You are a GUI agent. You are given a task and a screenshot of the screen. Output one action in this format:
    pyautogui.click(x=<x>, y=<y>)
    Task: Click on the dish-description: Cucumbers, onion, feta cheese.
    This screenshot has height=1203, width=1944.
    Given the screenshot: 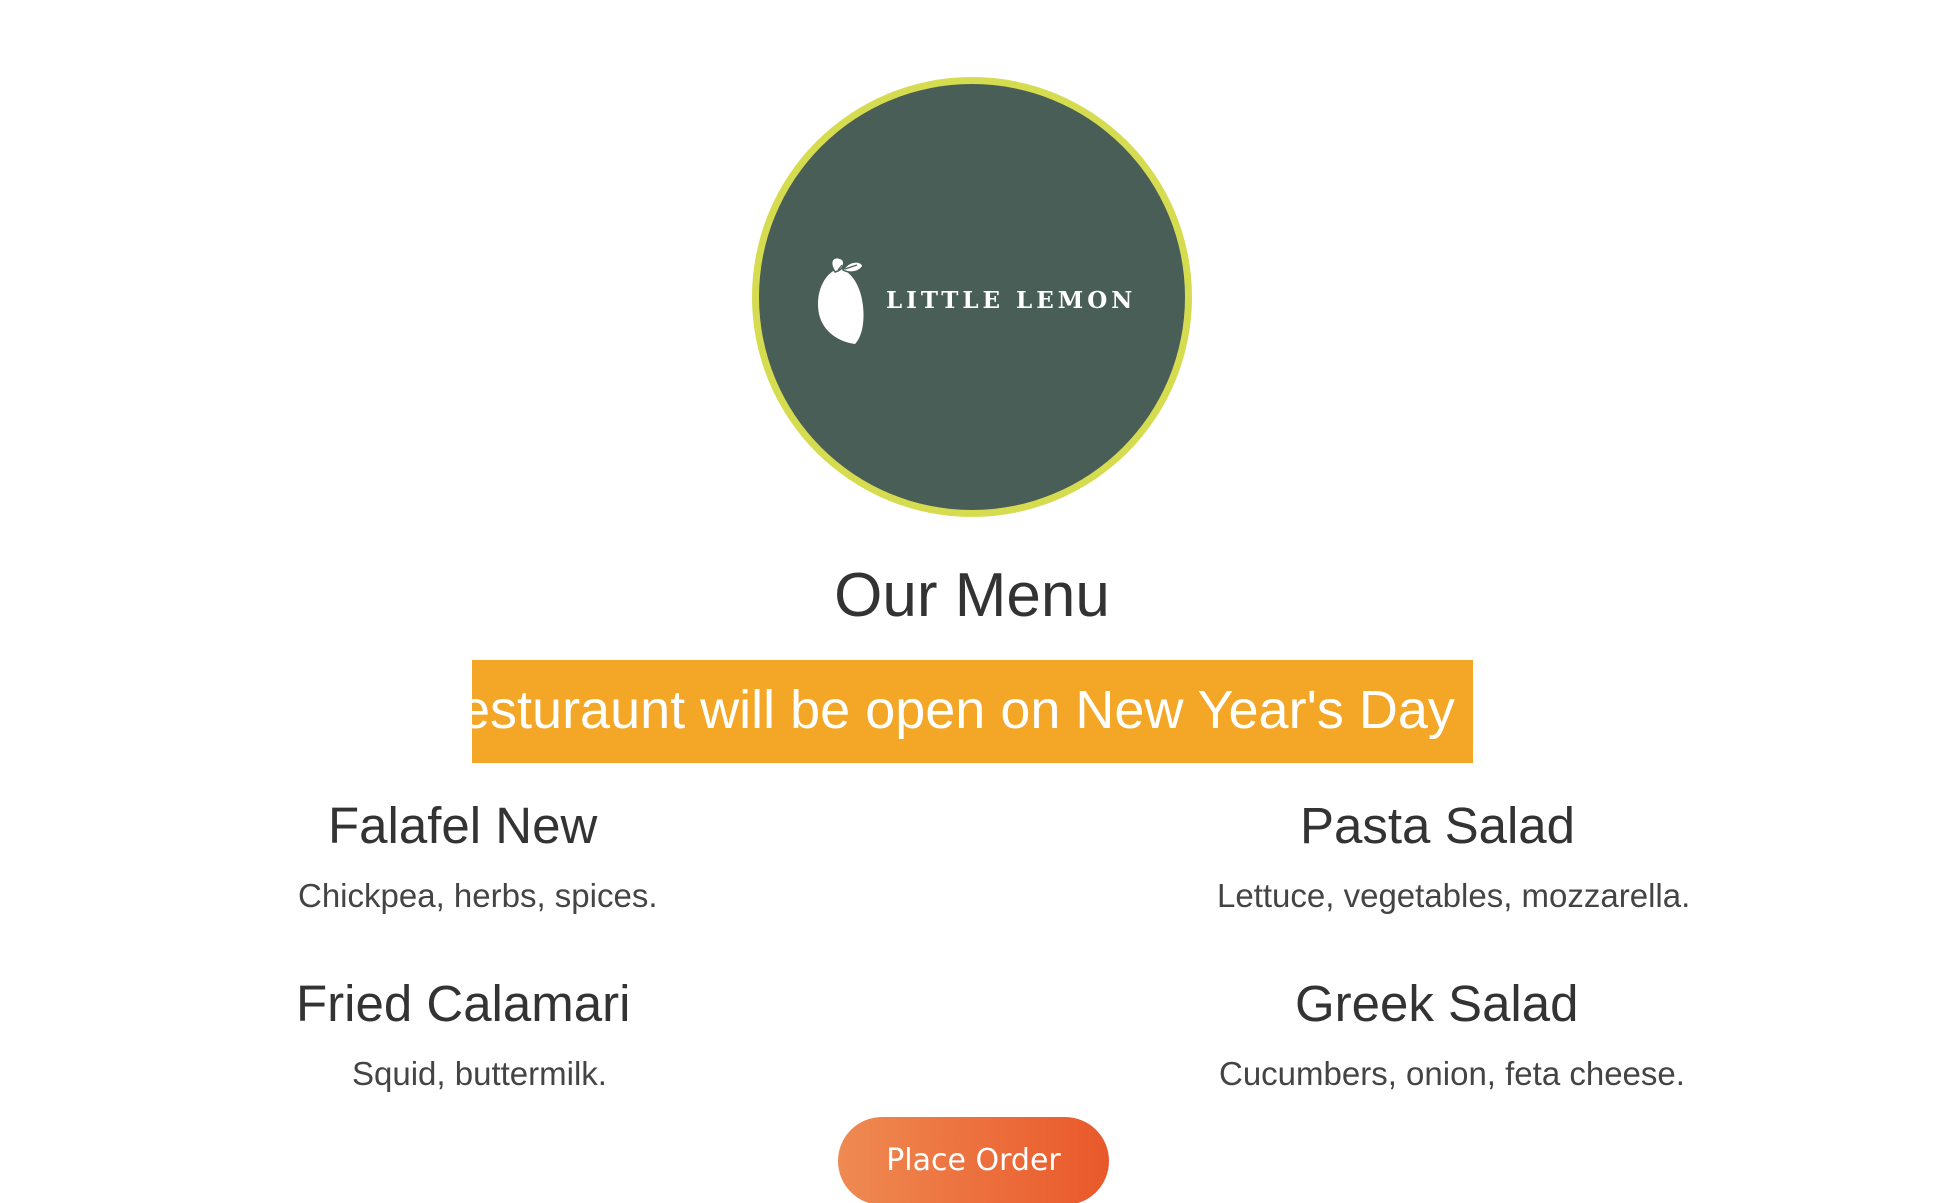 What is the action you would take?
    pyautogui.click(x=1452, y=1073)
    